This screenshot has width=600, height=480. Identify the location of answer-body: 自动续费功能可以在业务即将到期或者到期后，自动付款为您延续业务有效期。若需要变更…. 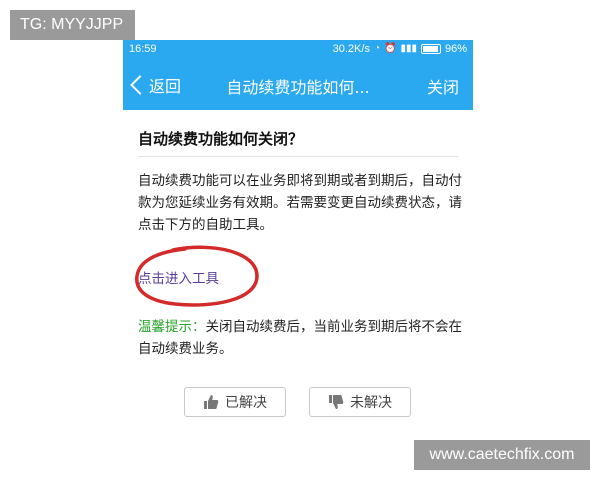
(300, 203).